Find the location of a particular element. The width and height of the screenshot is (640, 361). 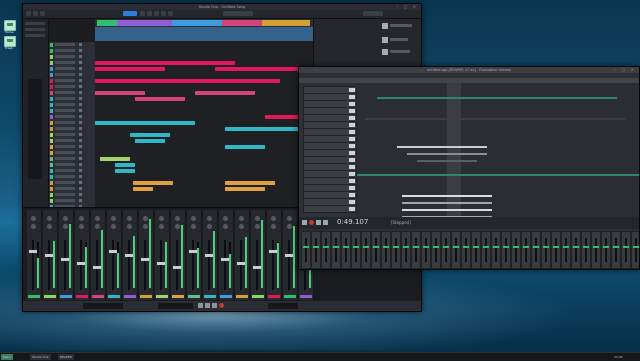

arranger-section-outro is located at coordinates (286, 23).